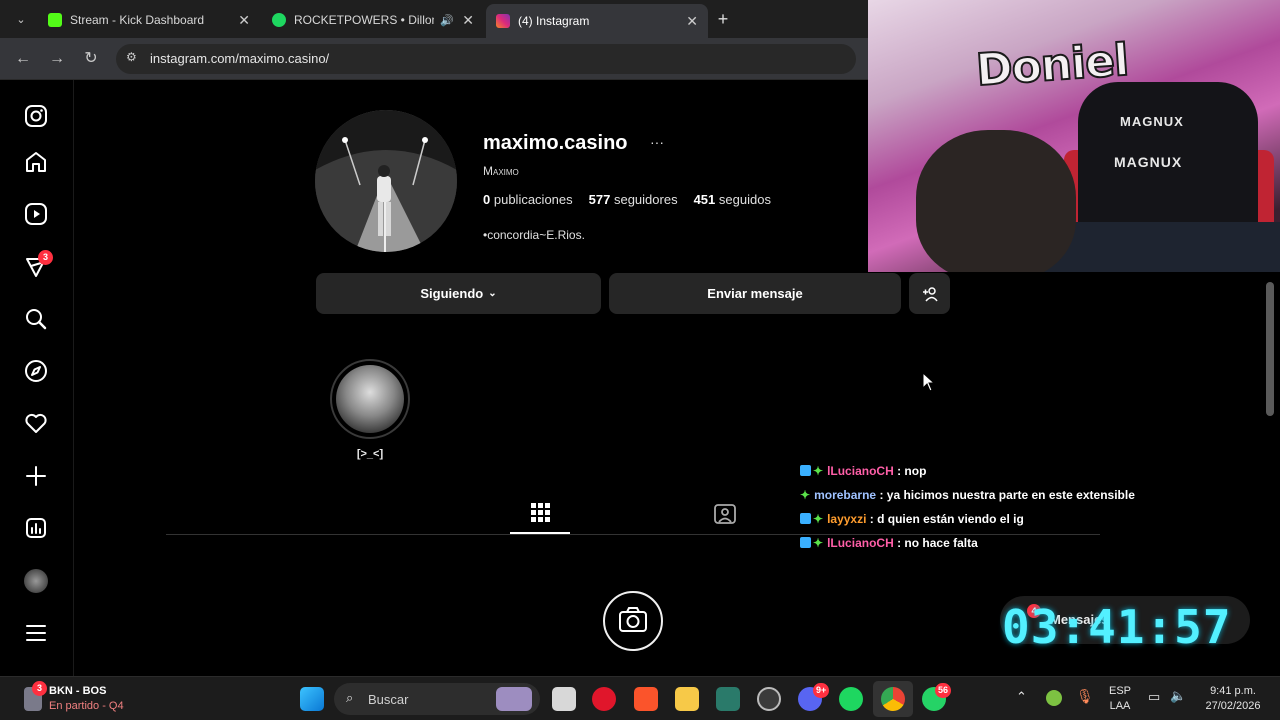 The image size is (1280, 720). I want to click on profile-picture, so click(386, 181).